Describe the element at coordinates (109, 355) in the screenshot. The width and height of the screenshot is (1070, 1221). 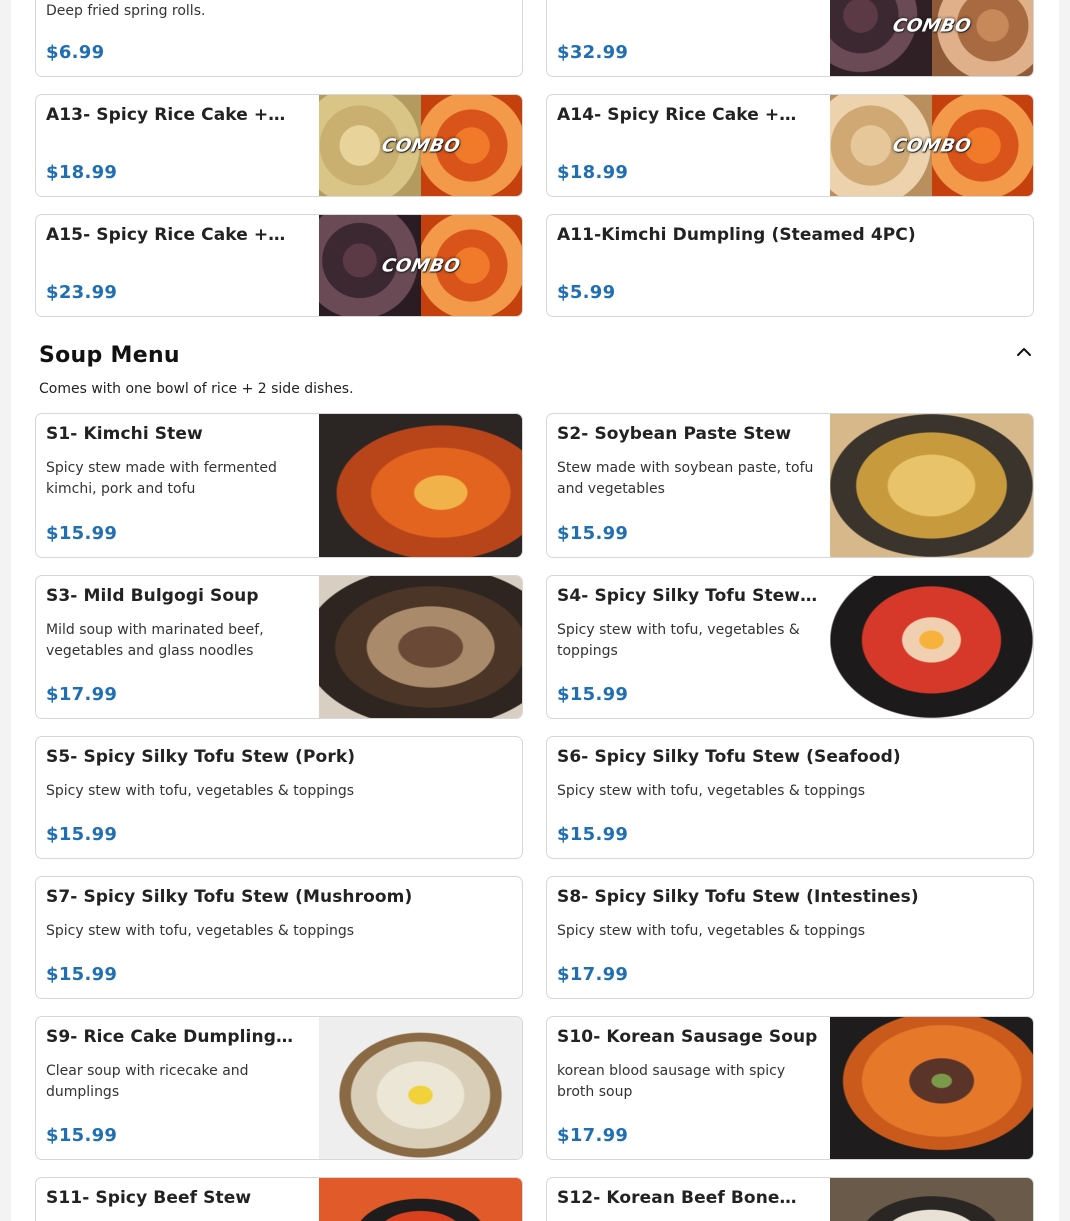
I see `section-title: Soup Menu` at that location.